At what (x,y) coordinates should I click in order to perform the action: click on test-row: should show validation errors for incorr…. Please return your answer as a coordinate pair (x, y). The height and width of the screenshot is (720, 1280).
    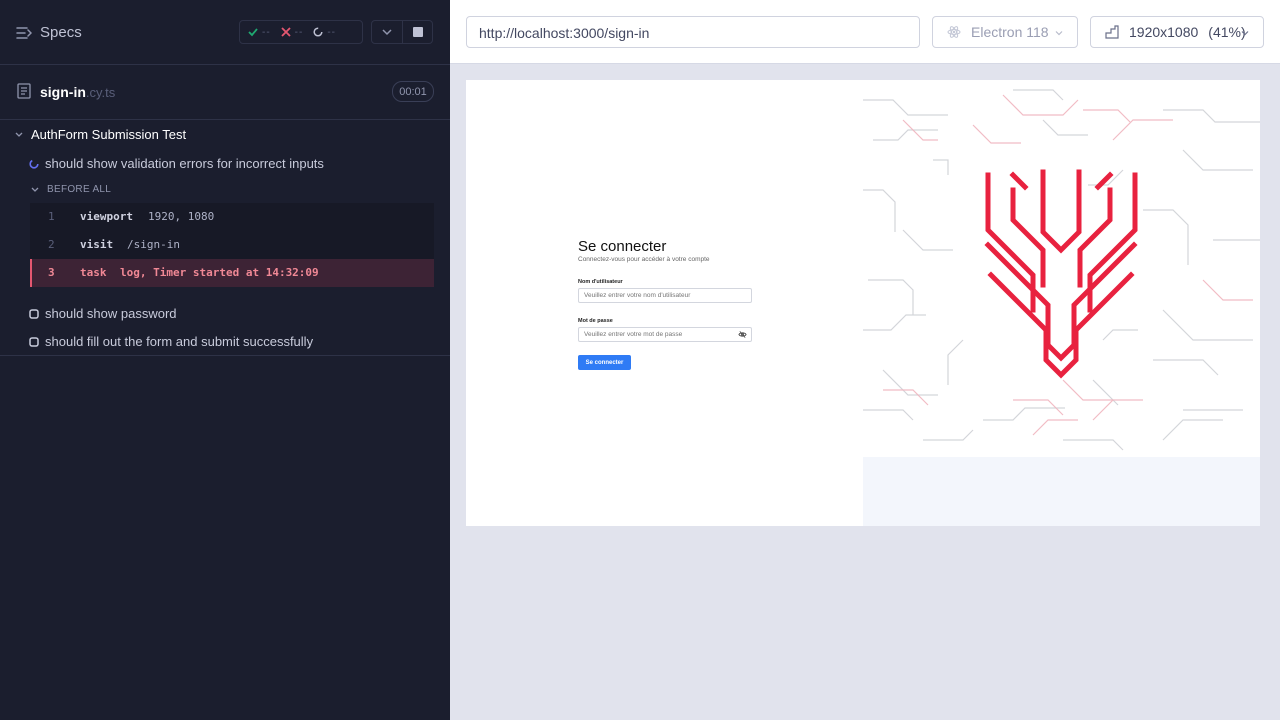
    Looking at the image, I should click on (225, 163).